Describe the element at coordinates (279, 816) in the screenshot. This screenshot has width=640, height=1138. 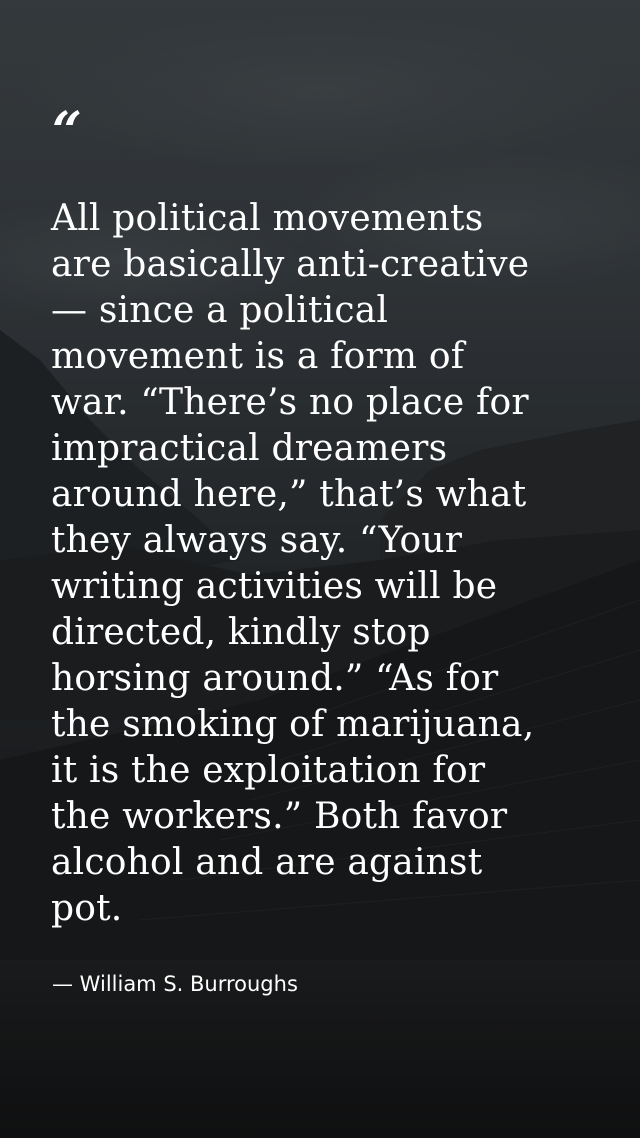
I see `quote-line: the workers.” Both favor` at that location.